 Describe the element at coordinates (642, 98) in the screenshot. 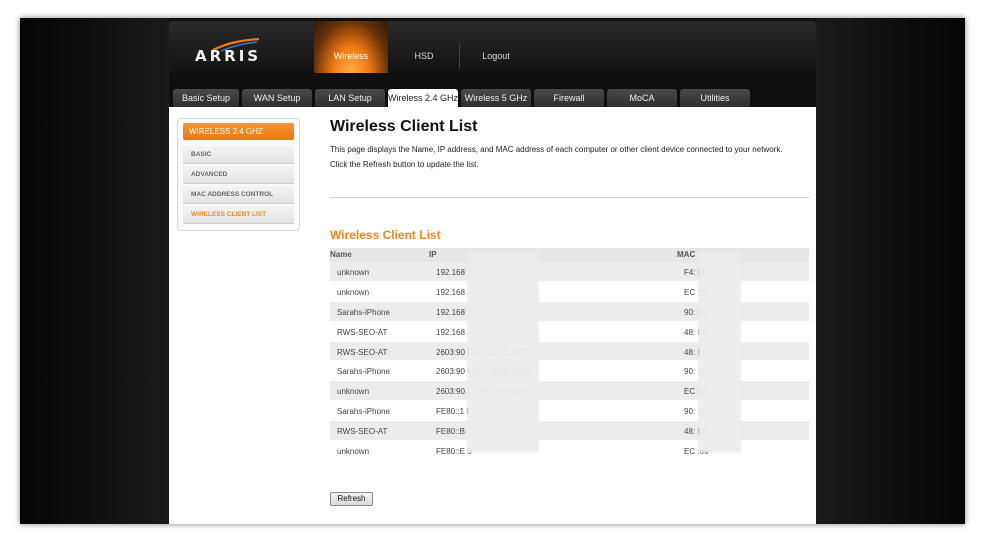

I see `tab-moca: MoCA` at that location.